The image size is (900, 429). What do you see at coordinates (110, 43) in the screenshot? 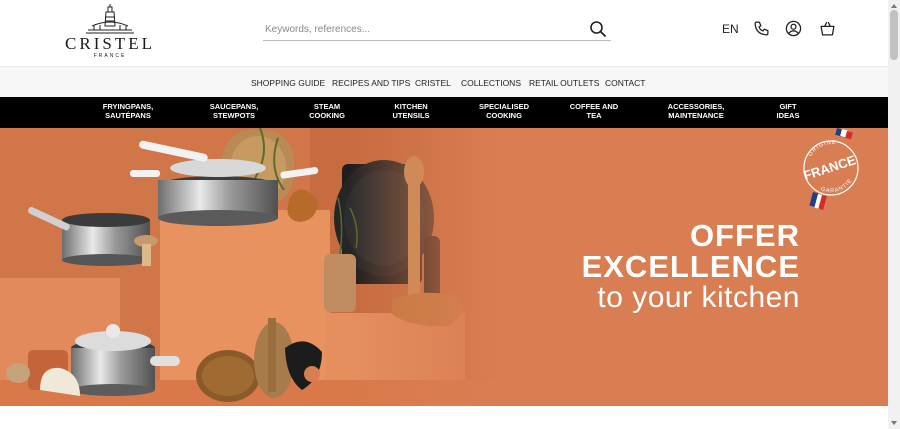
I see `logo-wordmark: CRISTEL` at bounding box center [110, 43].